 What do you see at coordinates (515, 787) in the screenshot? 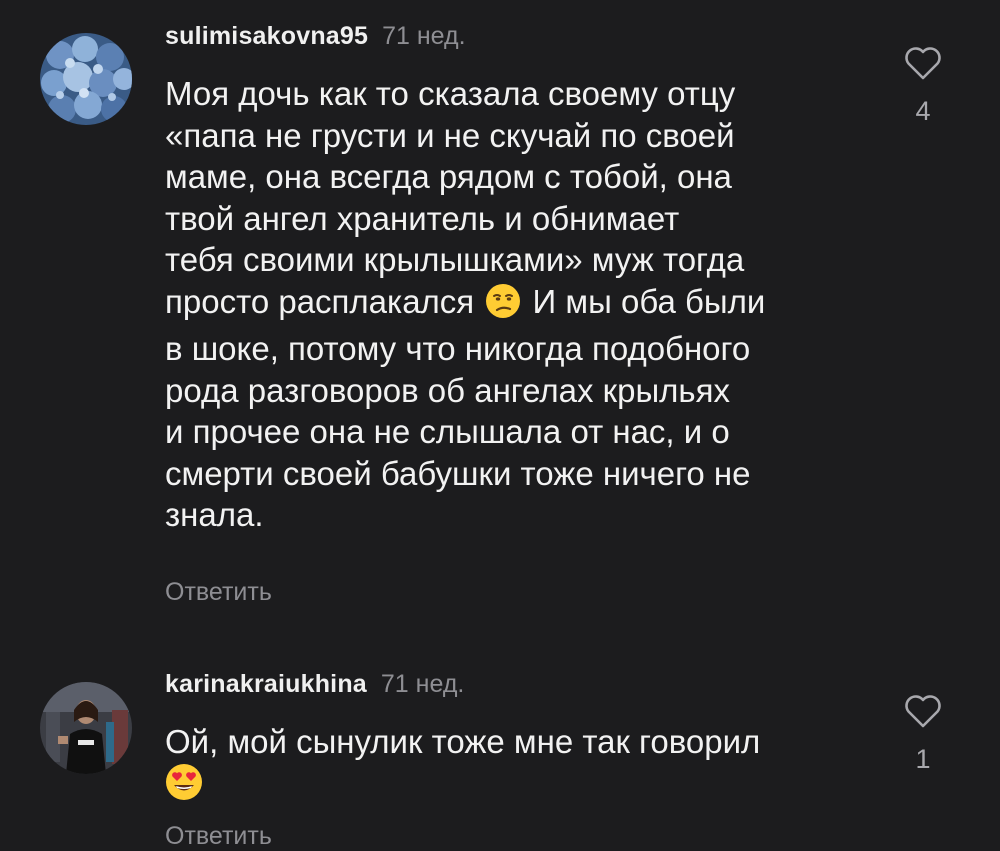
I see `comment-line-emoji` at bounding box center [515, 787].